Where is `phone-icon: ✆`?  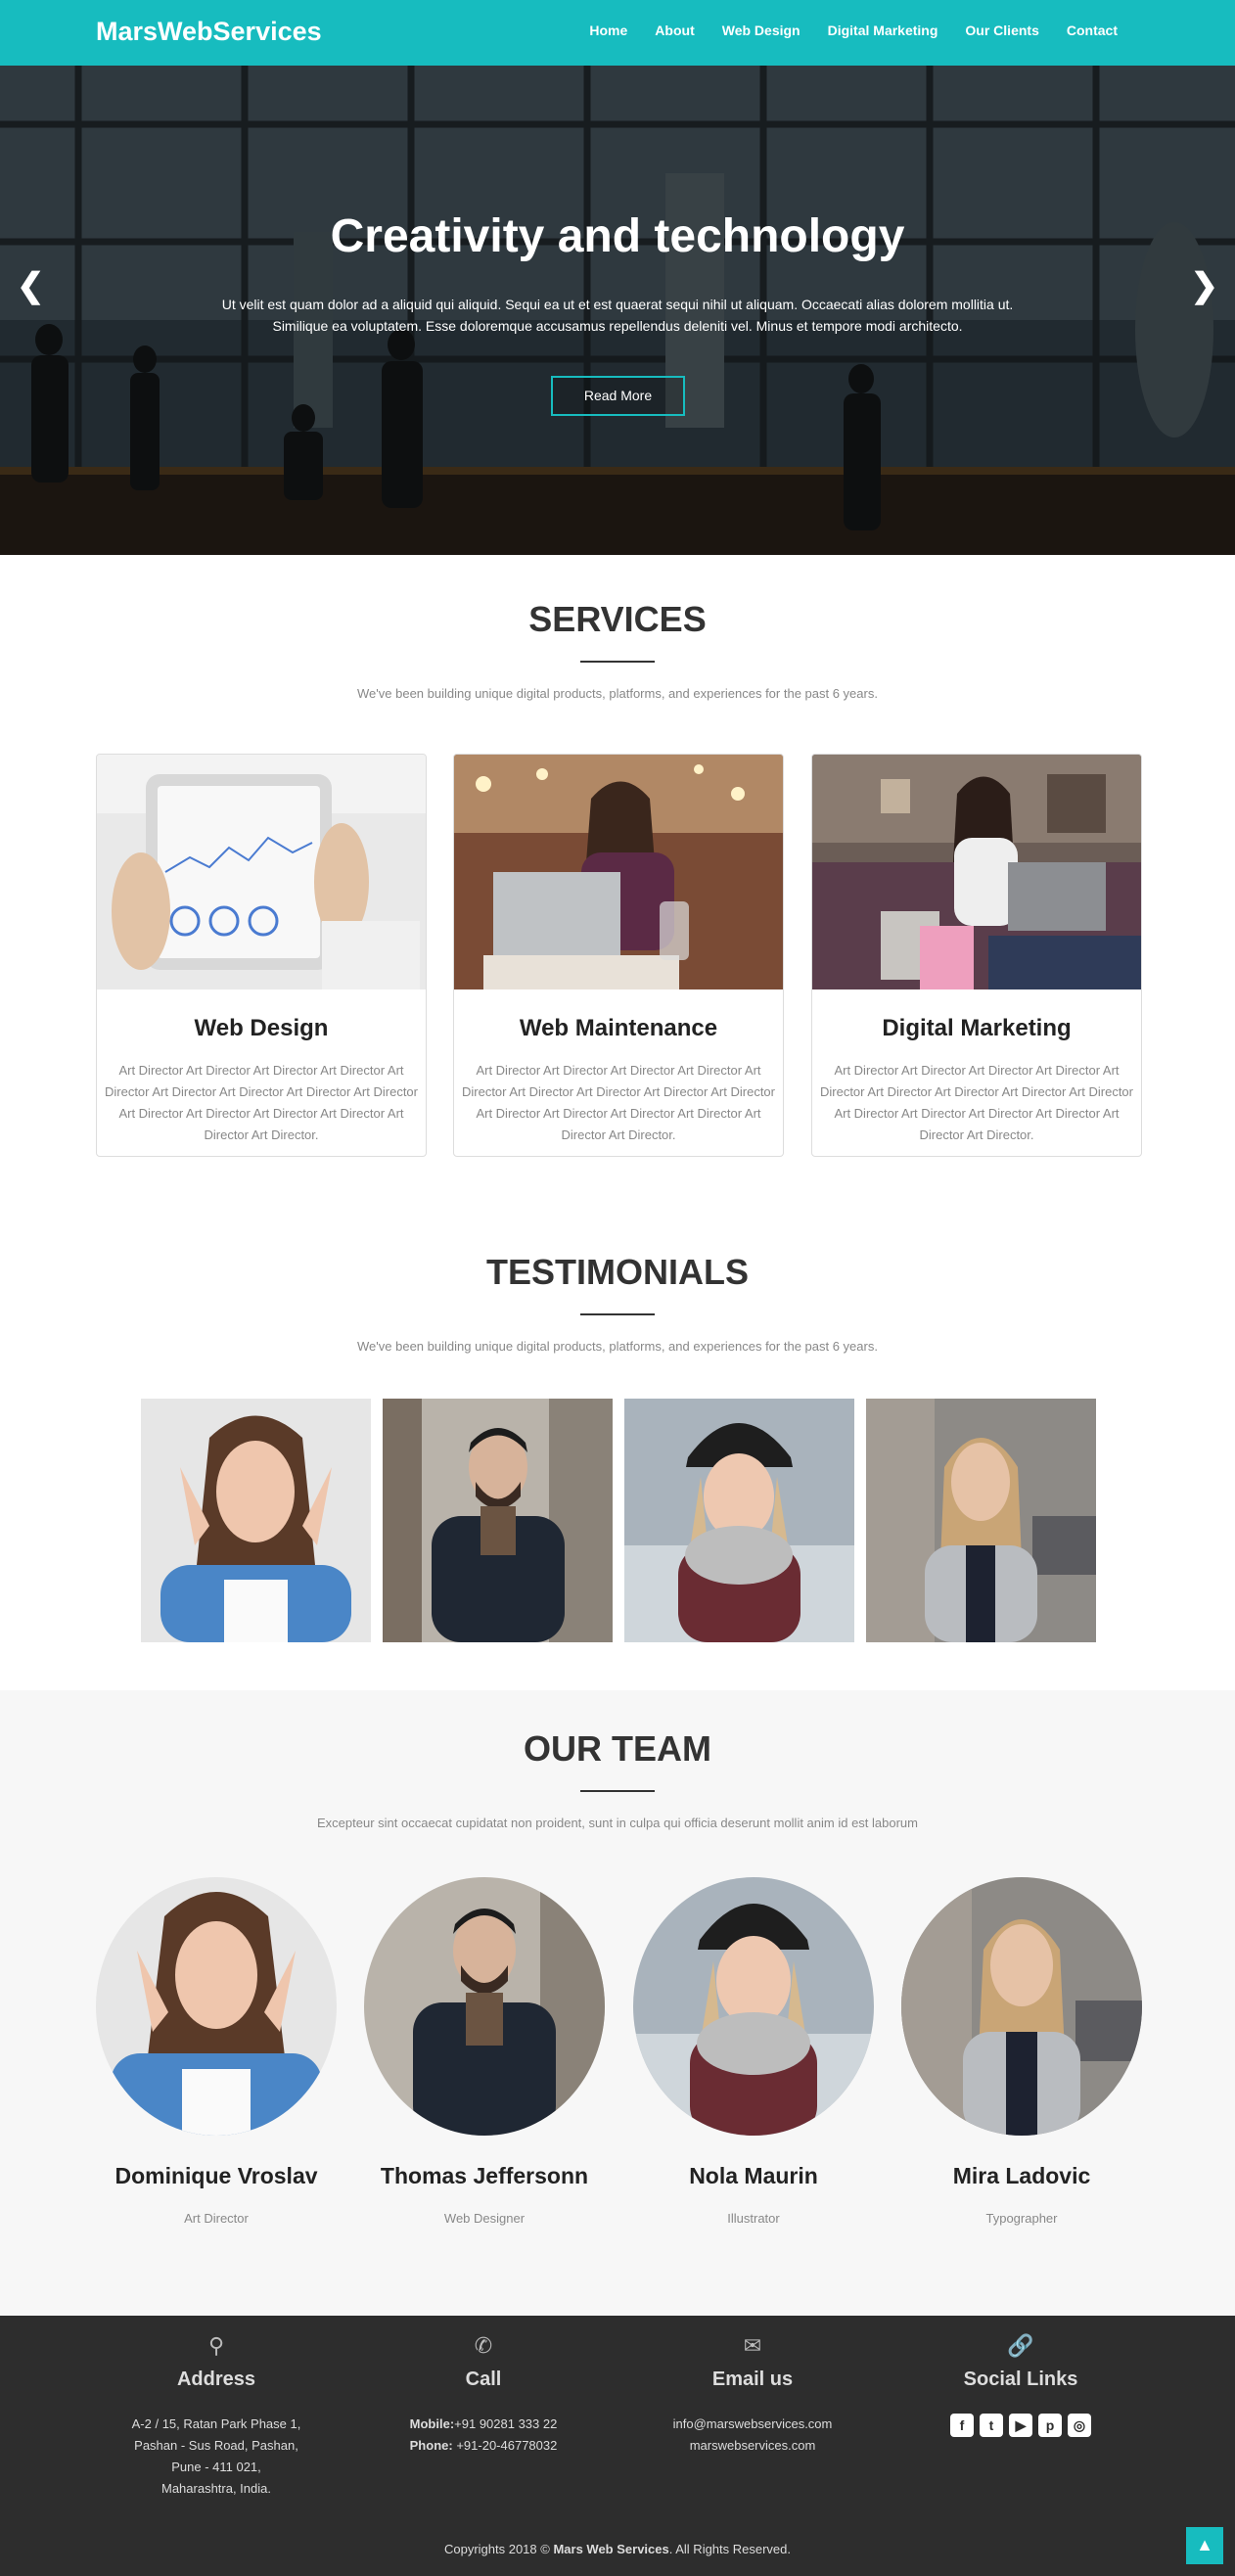 phone-icon: ✆ is located at coordinates (483, 2346).